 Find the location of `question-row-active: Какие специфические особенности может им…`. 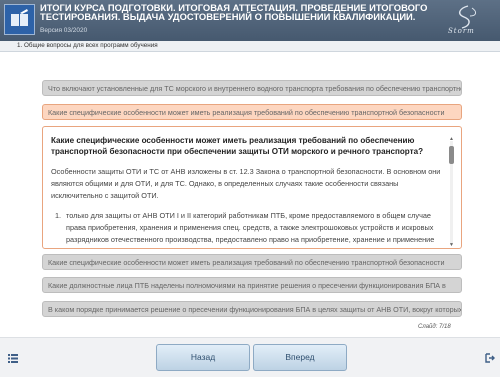

question-row-active: Какие специфические особенности может им… is located at coordinates (252, 112).